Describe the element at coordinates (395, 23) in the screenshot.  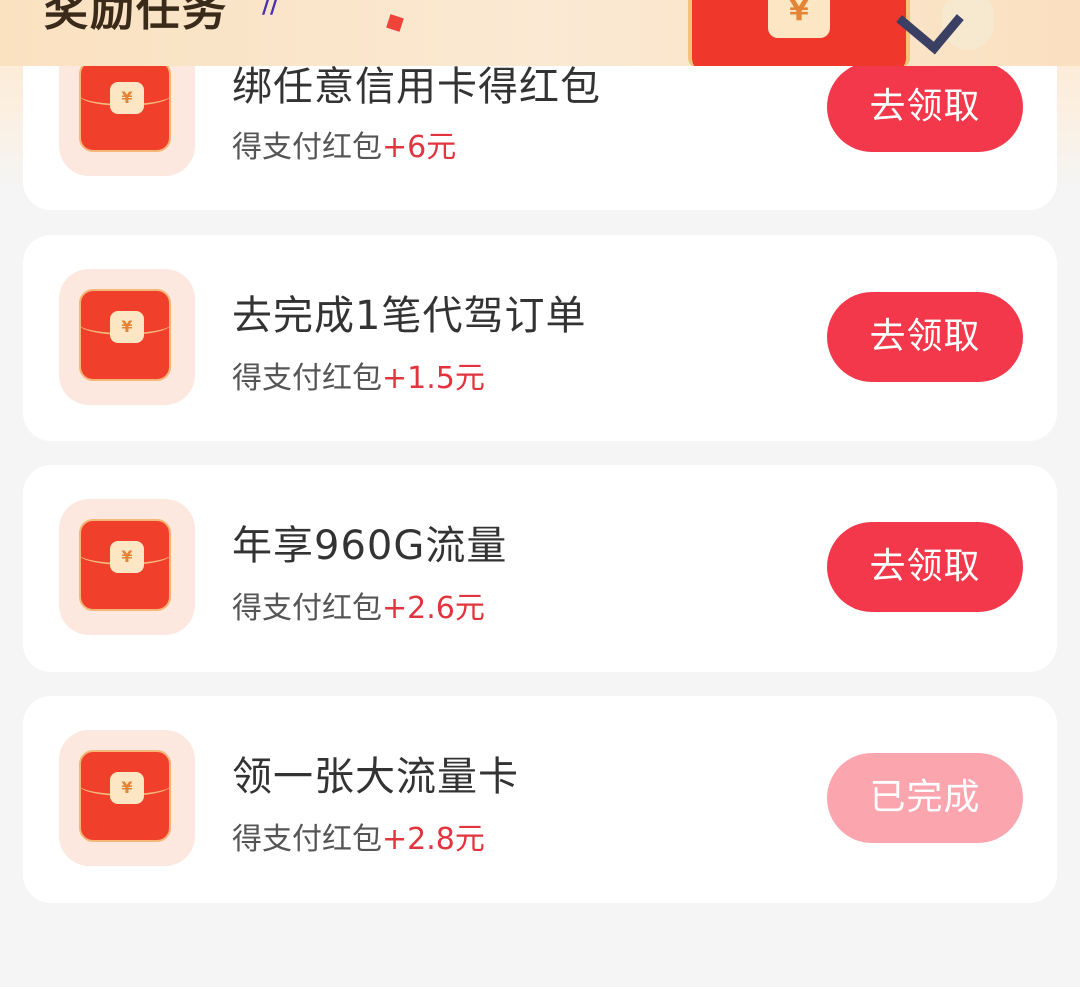
I see `confetti-icon` at that location.